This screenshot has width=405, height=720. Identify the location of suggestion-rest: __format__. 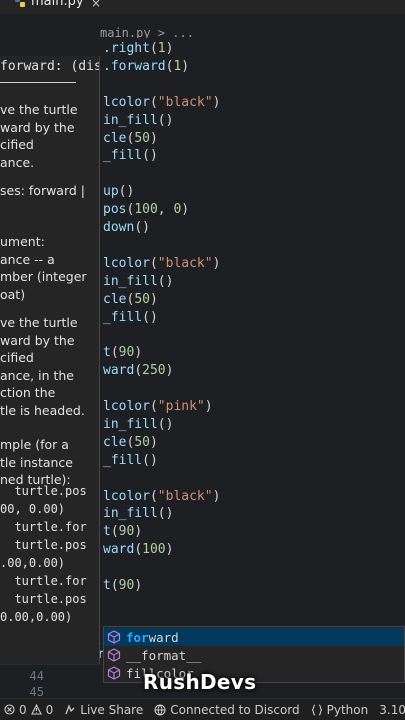
(164, 655).